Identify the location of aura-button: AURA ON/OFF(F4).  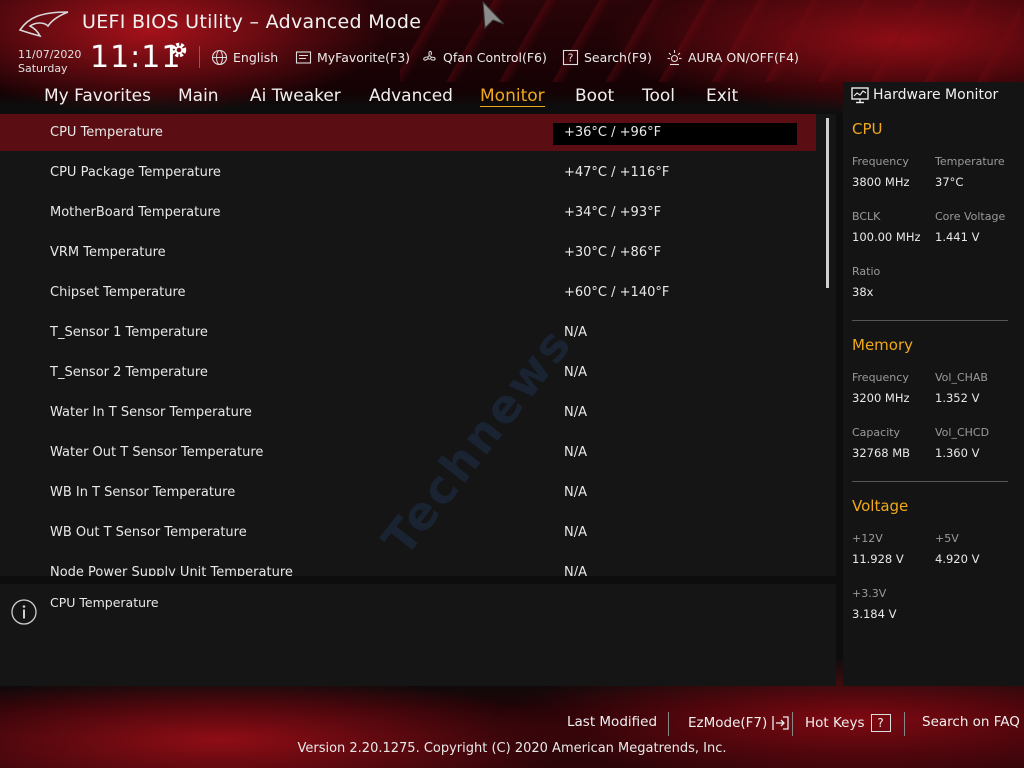
(732, 57).